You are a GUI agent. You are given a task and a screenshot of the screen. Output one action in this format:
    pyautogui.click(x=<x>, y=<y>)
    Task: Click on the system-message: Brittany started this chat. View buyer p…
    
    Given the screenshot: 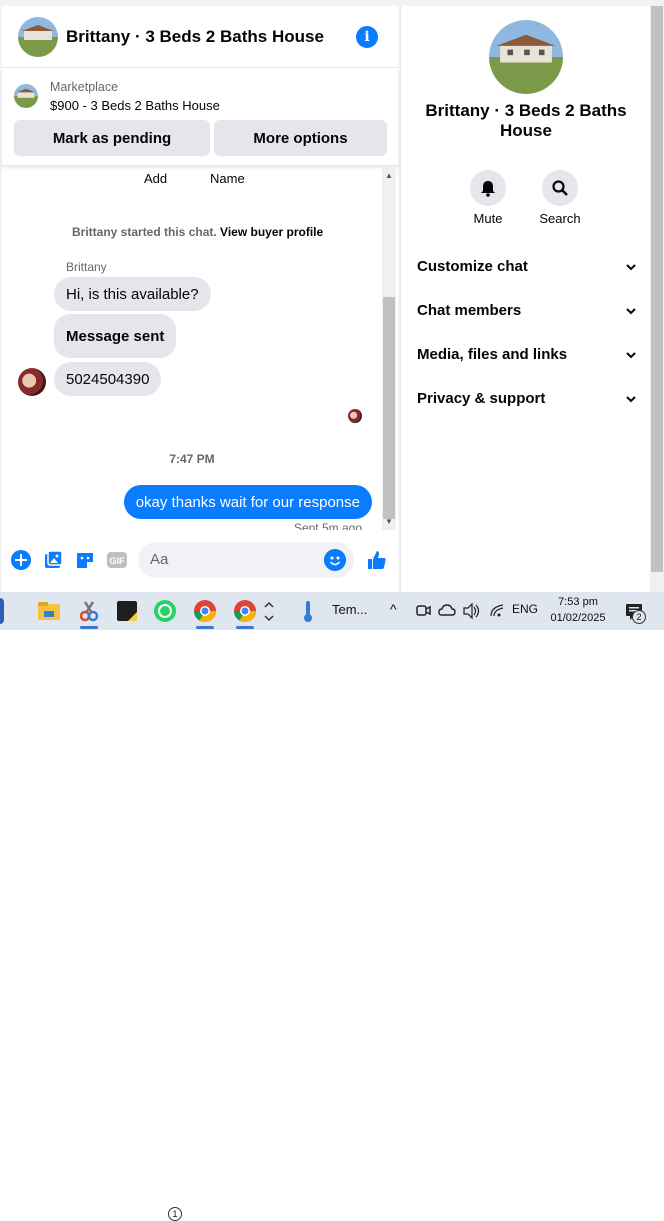 What is the action you would take?
    pyautogui.click(x=197, y=232)
    